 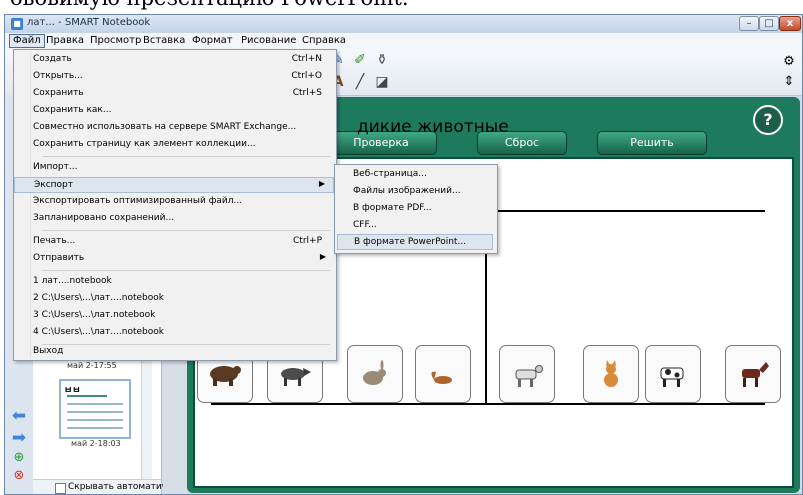 What do you see at coordinates (174, 77) in the screenshot?
I see `file-menu-open: Открыть... Ctrl+O` at bounding box center [174, 77].